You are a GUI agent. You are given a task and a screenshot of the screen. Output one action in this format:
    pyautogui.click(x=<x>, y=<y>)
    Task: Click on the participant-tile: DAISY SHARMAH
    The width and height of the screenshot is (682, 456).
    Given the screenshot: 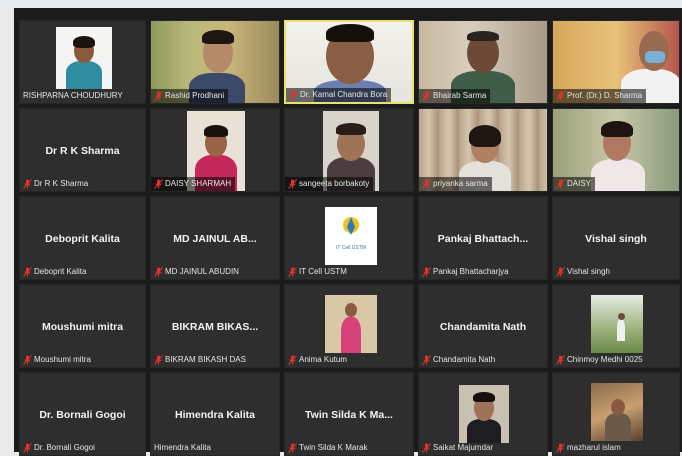 What is the action you would take?
    pyautogui.click(x=215, y=150)
    